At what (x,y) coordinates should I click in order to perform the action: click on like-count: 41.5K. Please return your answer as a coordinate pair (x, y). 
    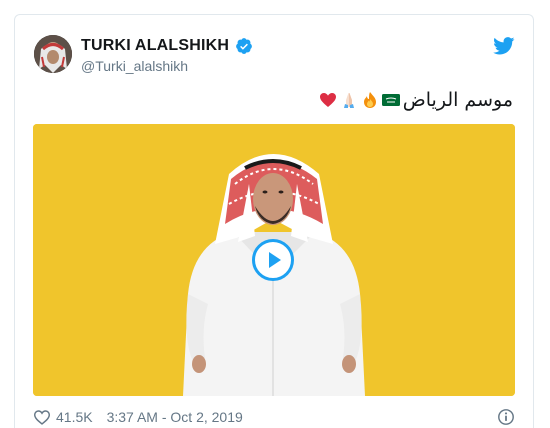
    Looking at the image, I should click on (74, 417).